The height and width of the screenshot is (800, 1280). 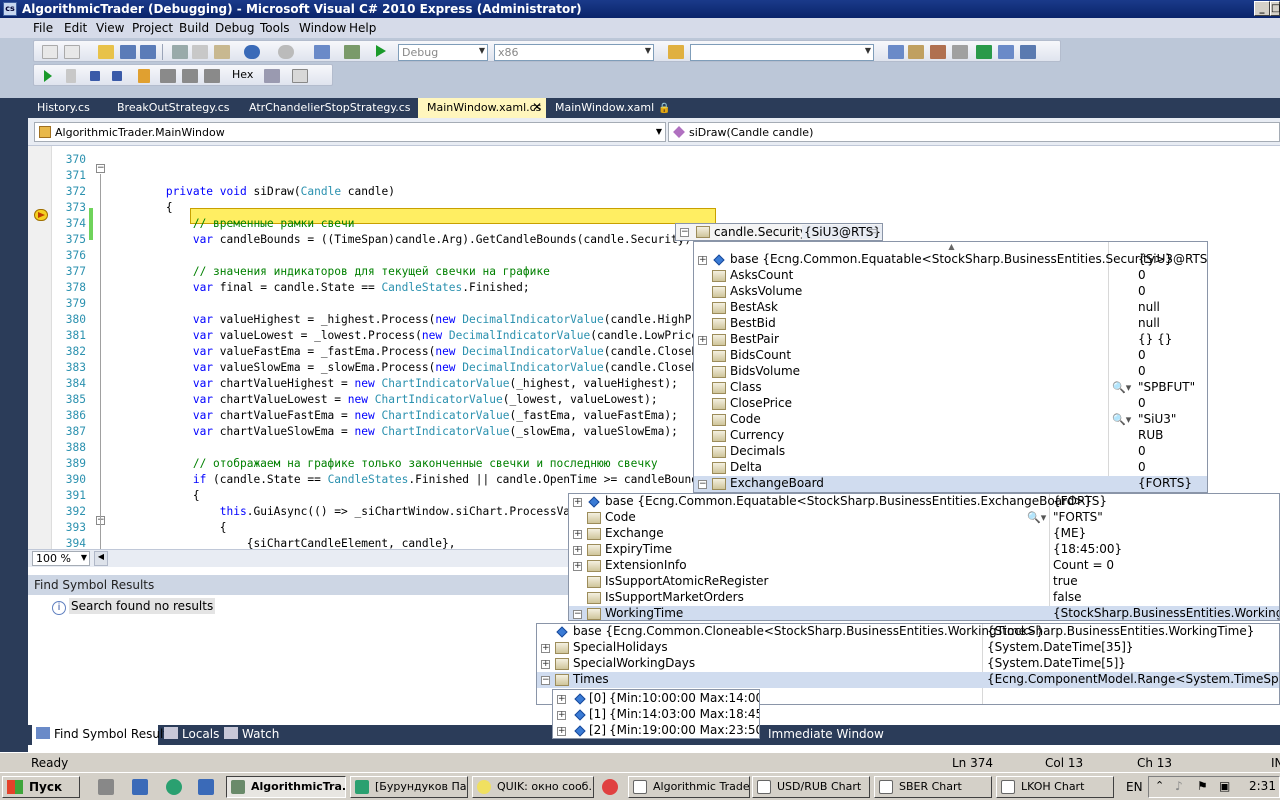 What do you see at coordinates (1179, 786) in the screenshot?
I see `volume-icon: ♪` at bounding box center [1179, 786].